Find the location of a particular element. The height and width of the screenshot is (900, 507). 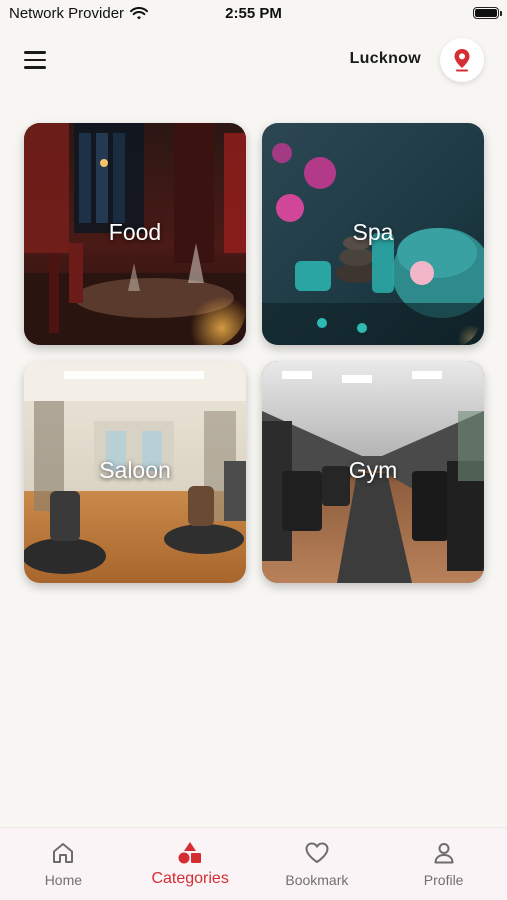

nav-item-profile: Profile is located at coordinates (443, 864).